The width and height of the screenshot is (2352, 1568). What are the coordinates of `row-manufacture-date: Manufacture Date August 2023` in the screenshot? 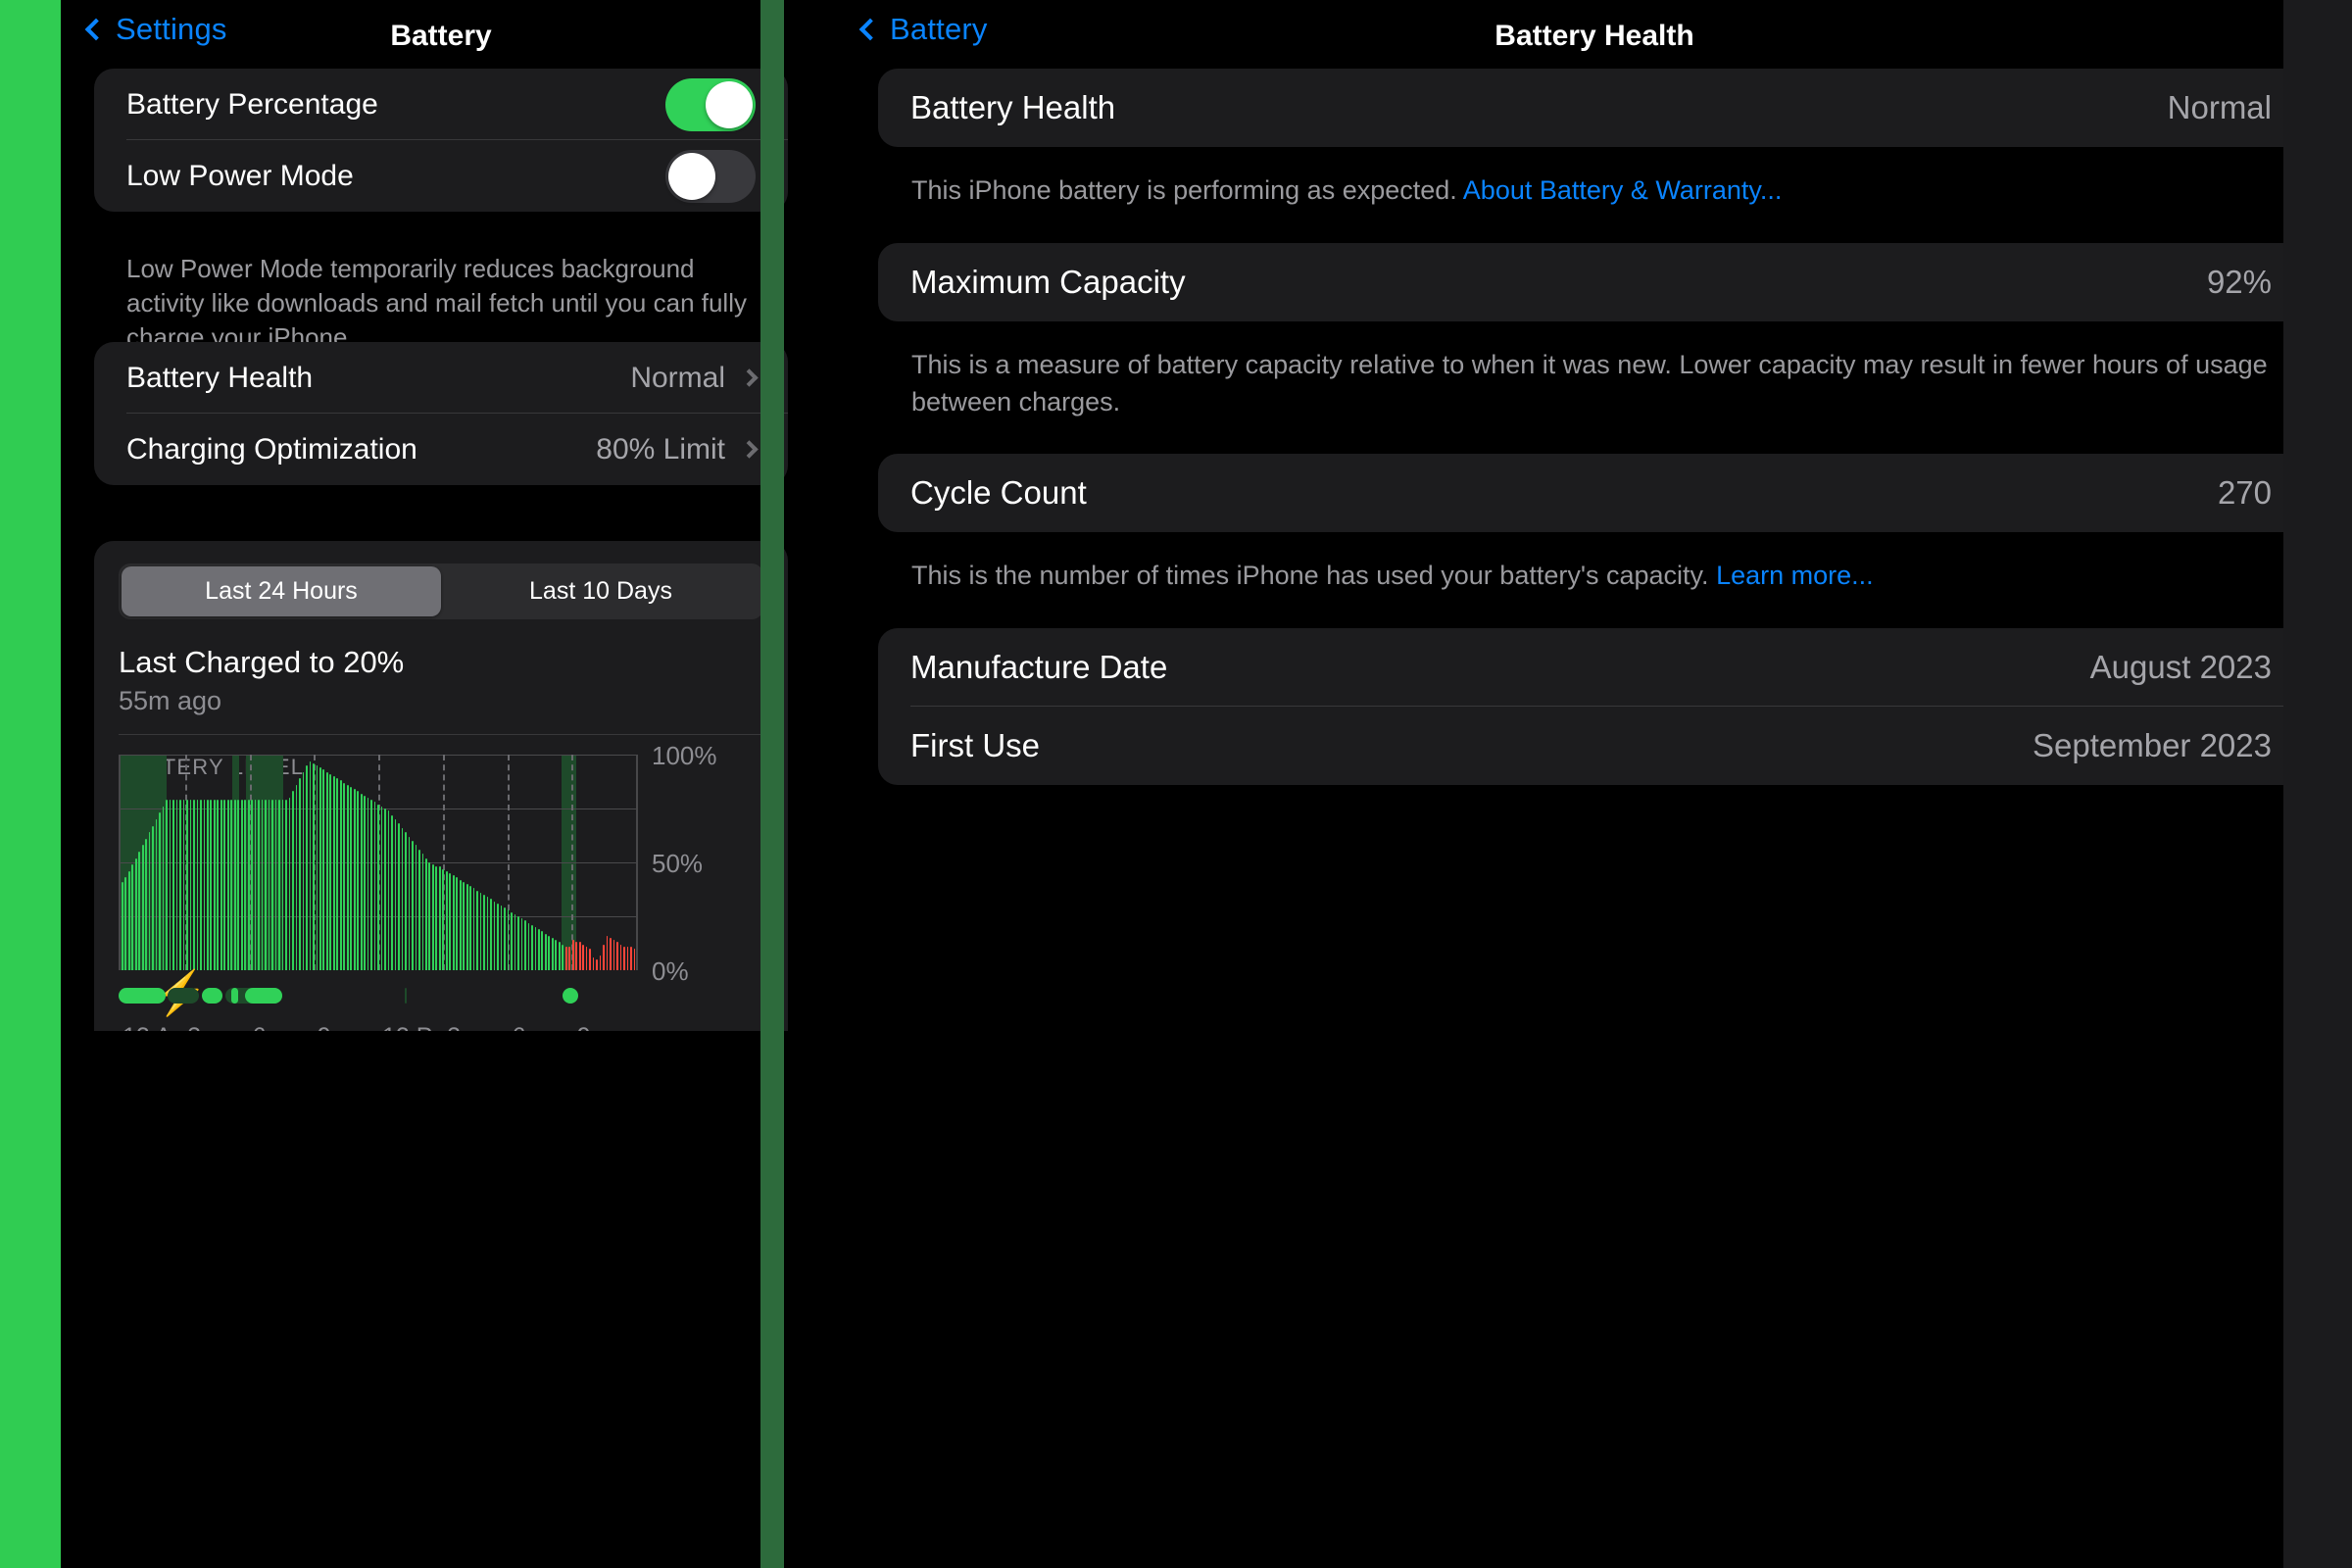 It's located at (1591, 668).